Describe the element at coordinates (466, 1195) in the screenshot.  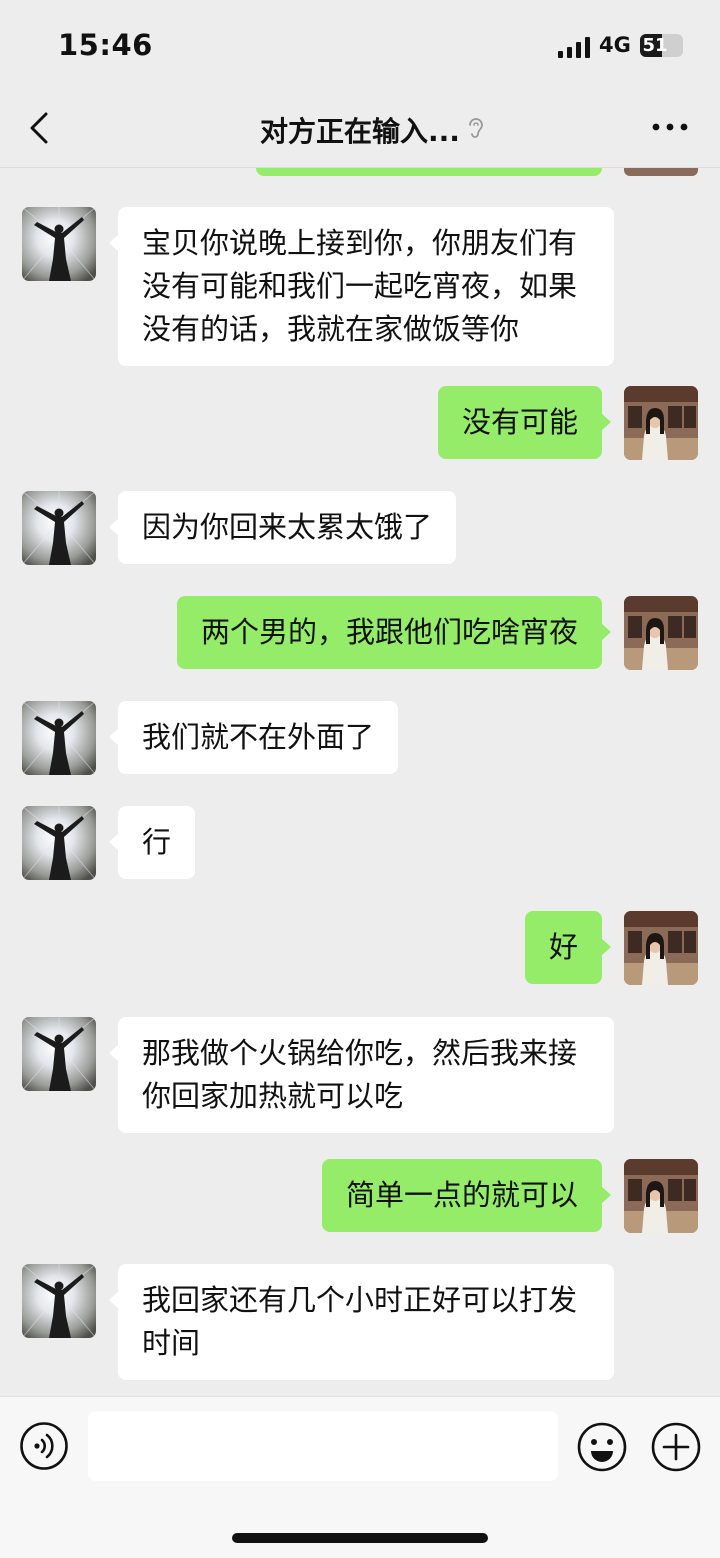
I see `message-bubble: 简单一点的就可以` at that location.